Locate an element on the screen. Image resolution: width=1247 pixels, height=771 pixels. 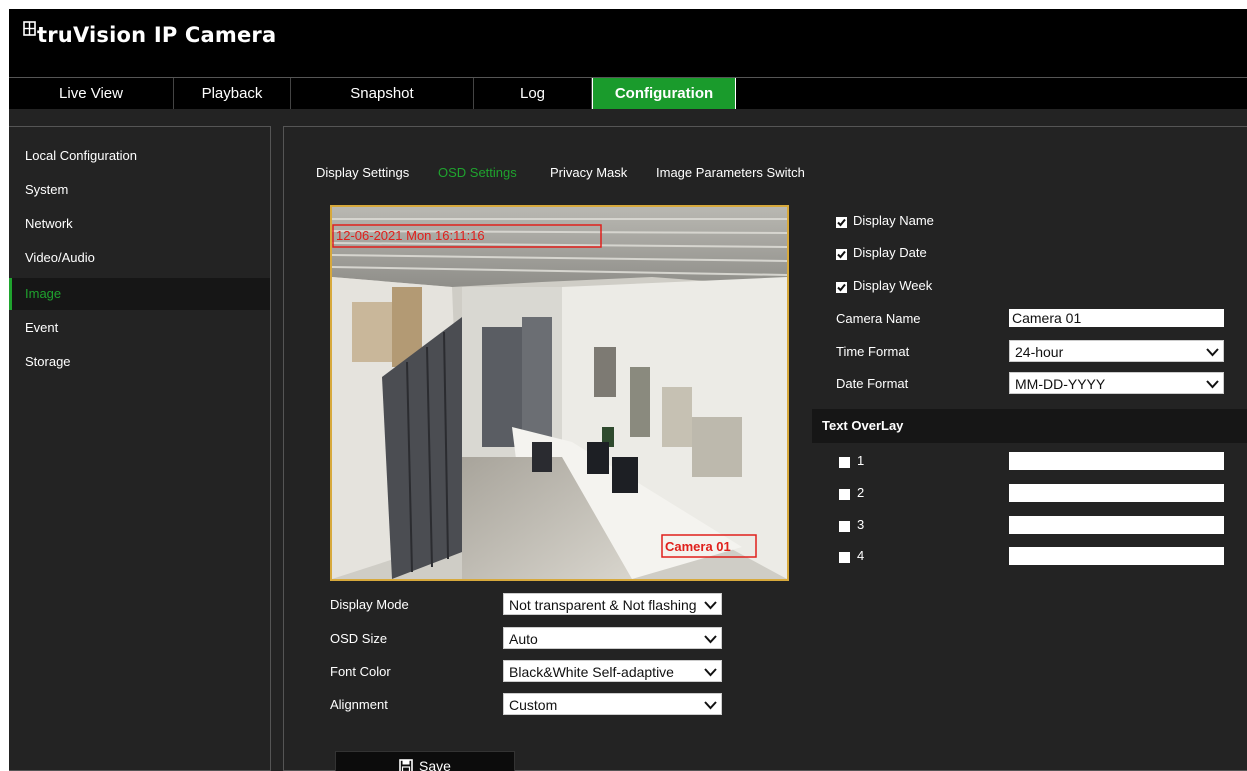
display-week-label: Display Week is located at coordinates (893, 285).